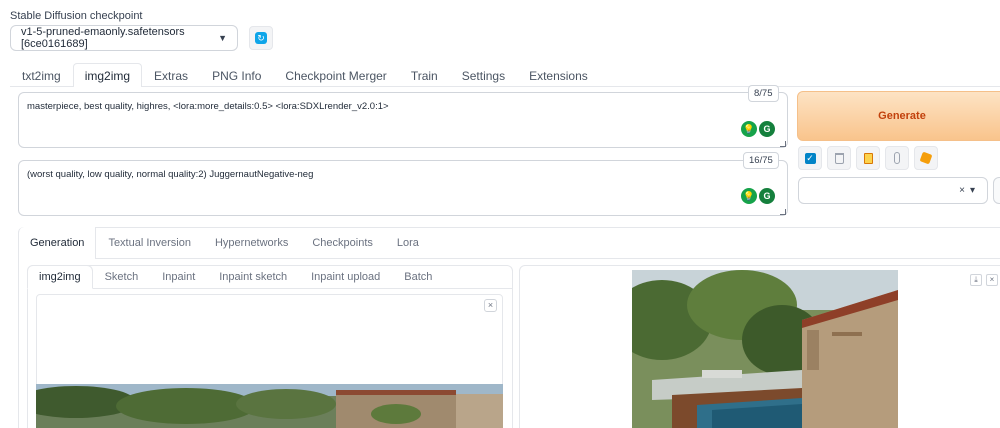 This screenshot has height=428, width=1000. What do you see at coordinates (761, 160) in the screenshot?
I see `negative-token-counter: 16/75` at bounding box center [761, 160].